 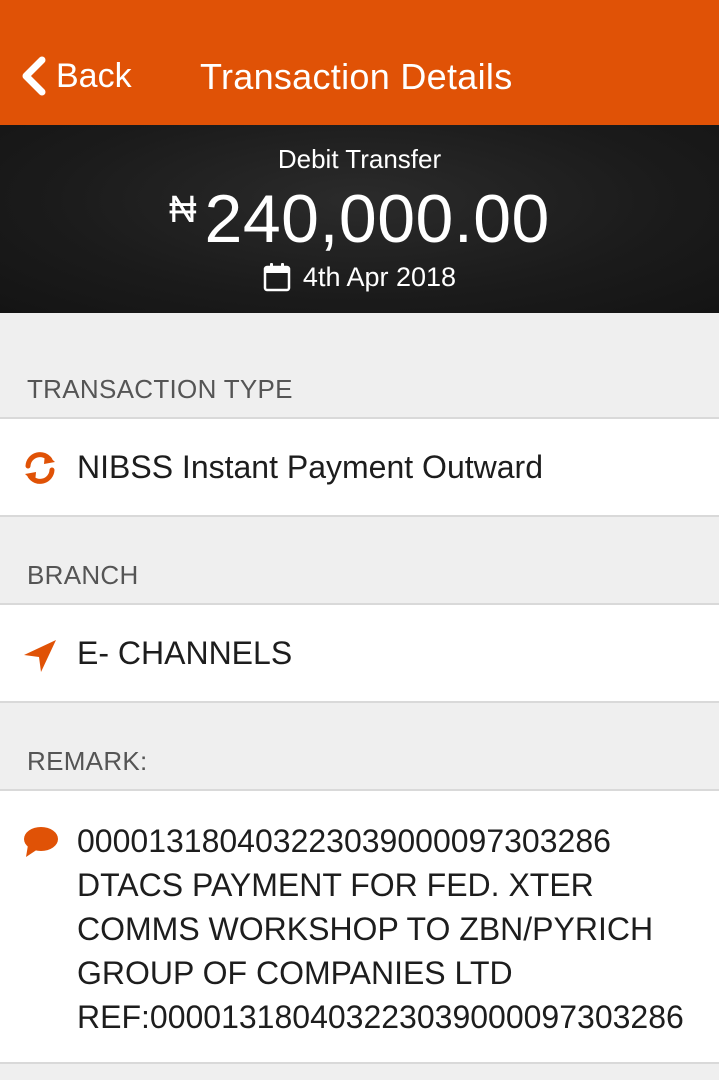 I want to click on branch-card: E- CHANNELS, so click(x=359, y=653).